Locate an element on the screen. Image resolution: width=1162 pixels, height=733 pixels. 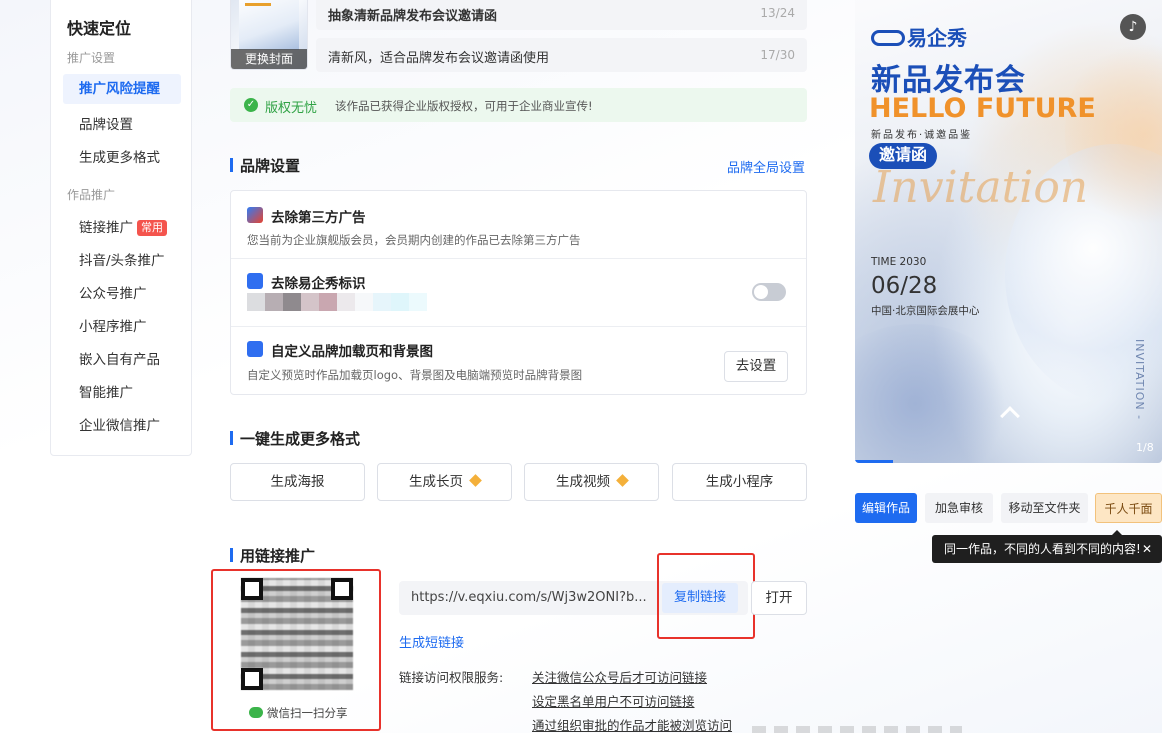
perm-blacklist-link: 设定黑名单用户不可访问链接 is located at coordinates (613, 700).